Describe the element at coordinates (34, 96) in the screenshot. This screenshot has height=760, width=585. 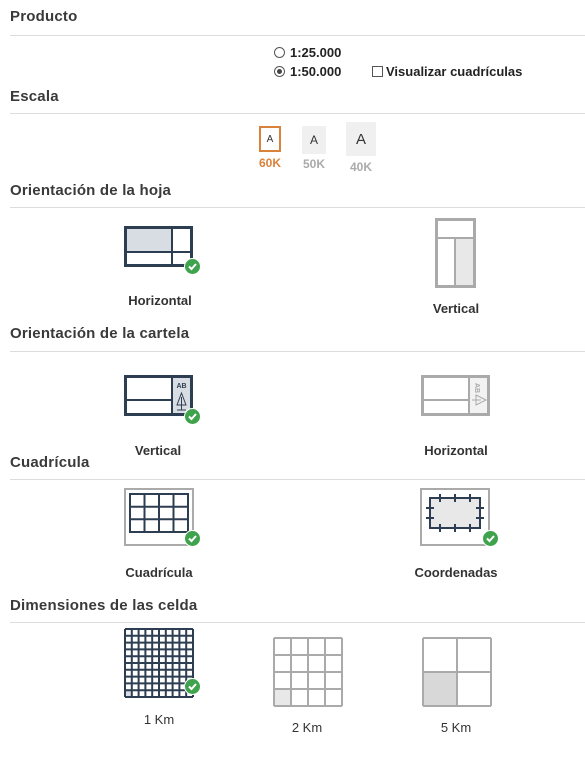
I see `section-title-escala: Escala` at that location.